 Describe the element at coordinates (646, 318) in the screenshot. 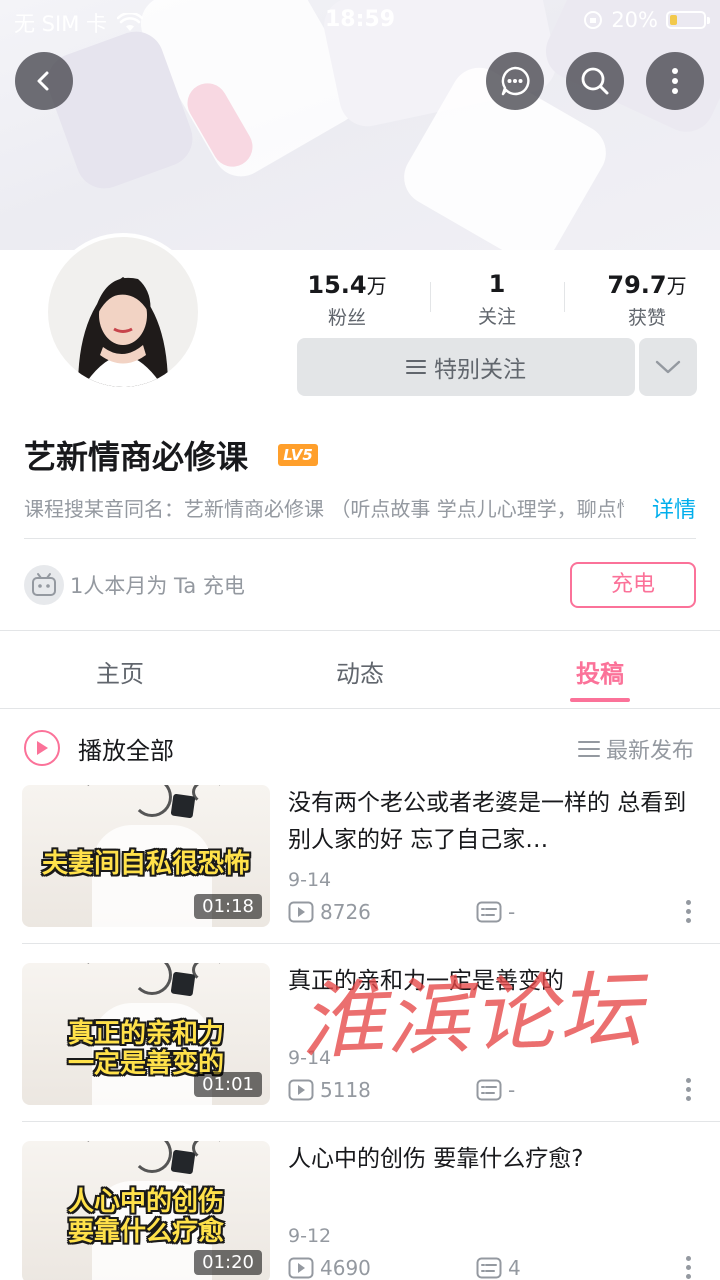

I see `likes-label: 获赞` at that location.